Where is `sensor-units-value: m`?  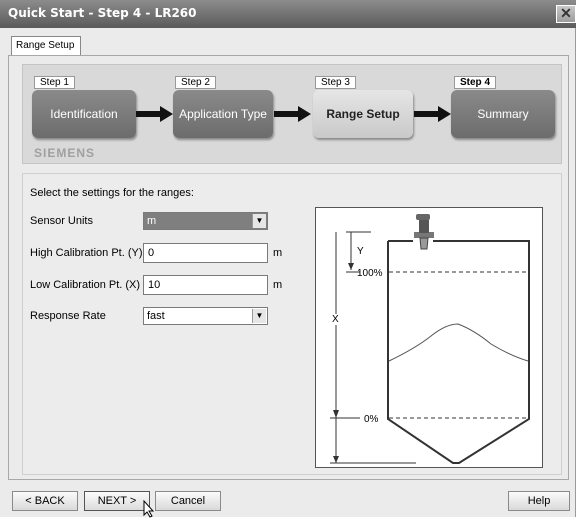 sensor-units-value: m is located at coordinates (152, 221).